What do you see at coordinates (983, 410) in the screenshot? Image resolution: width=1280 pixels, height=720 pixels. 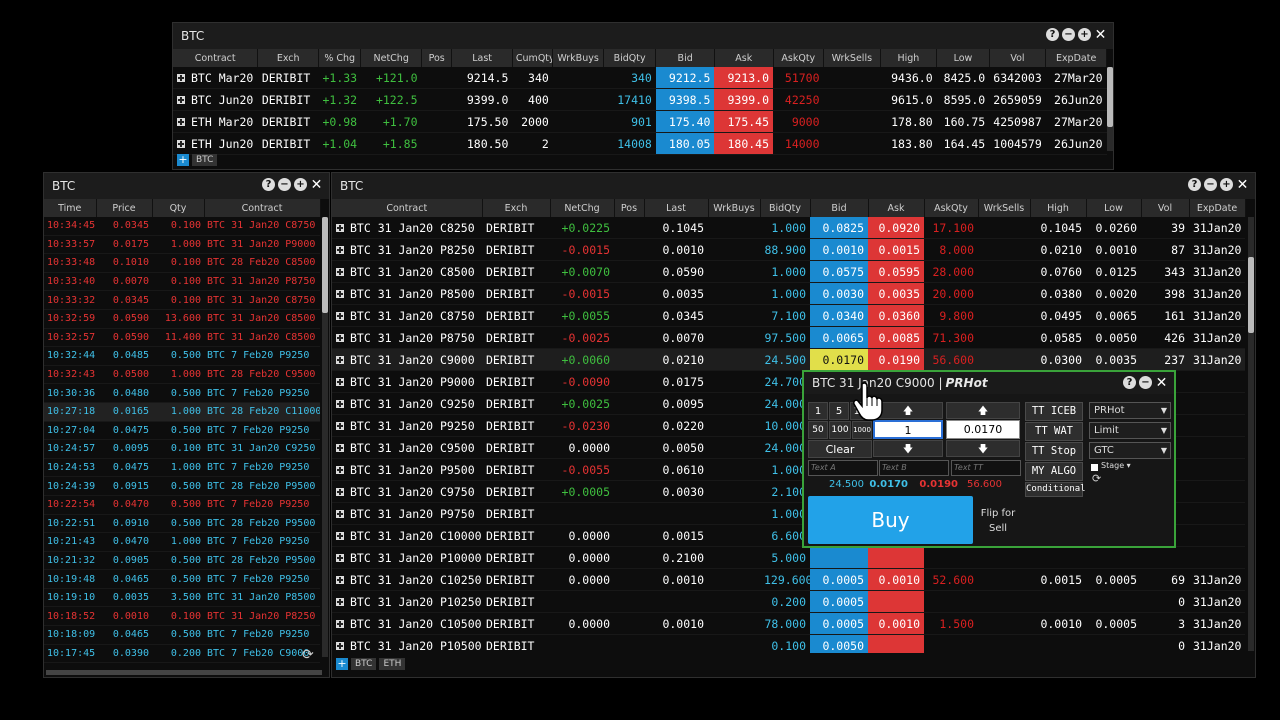 I see `price-up-button: 🡅` at bounding box center [983, 410].